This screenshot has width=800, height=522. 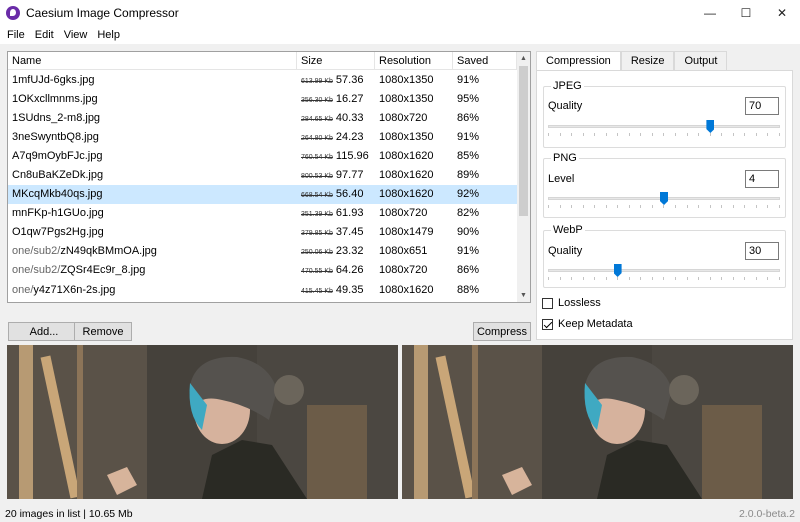 I want to click on webp-group: WebP Quality 30, so click(x=664, y=256).